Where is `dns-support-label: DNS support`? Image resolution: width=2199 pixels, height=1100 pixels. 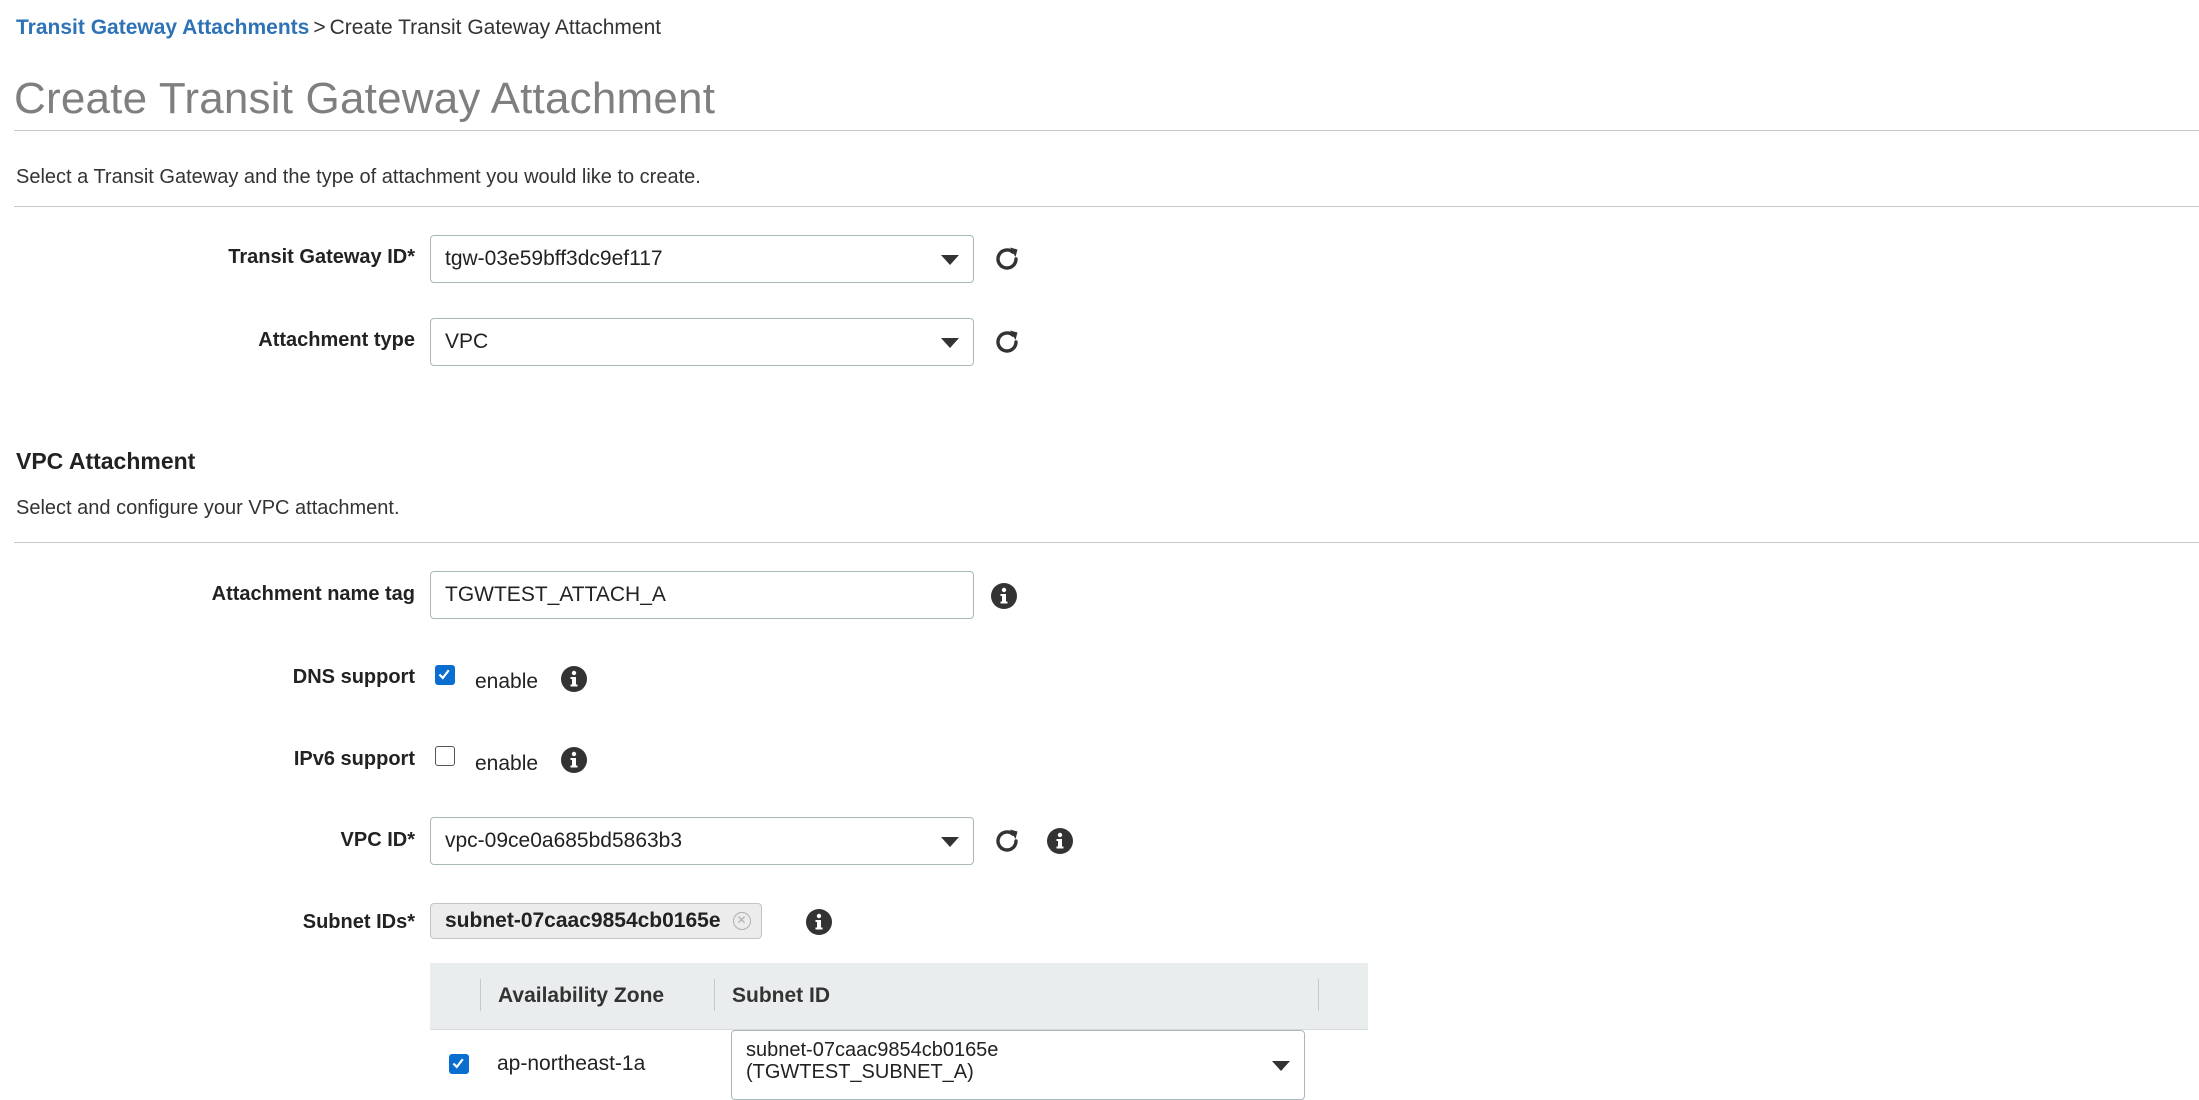 dns-support-label: DNS support is located at coordinates (353, 677).